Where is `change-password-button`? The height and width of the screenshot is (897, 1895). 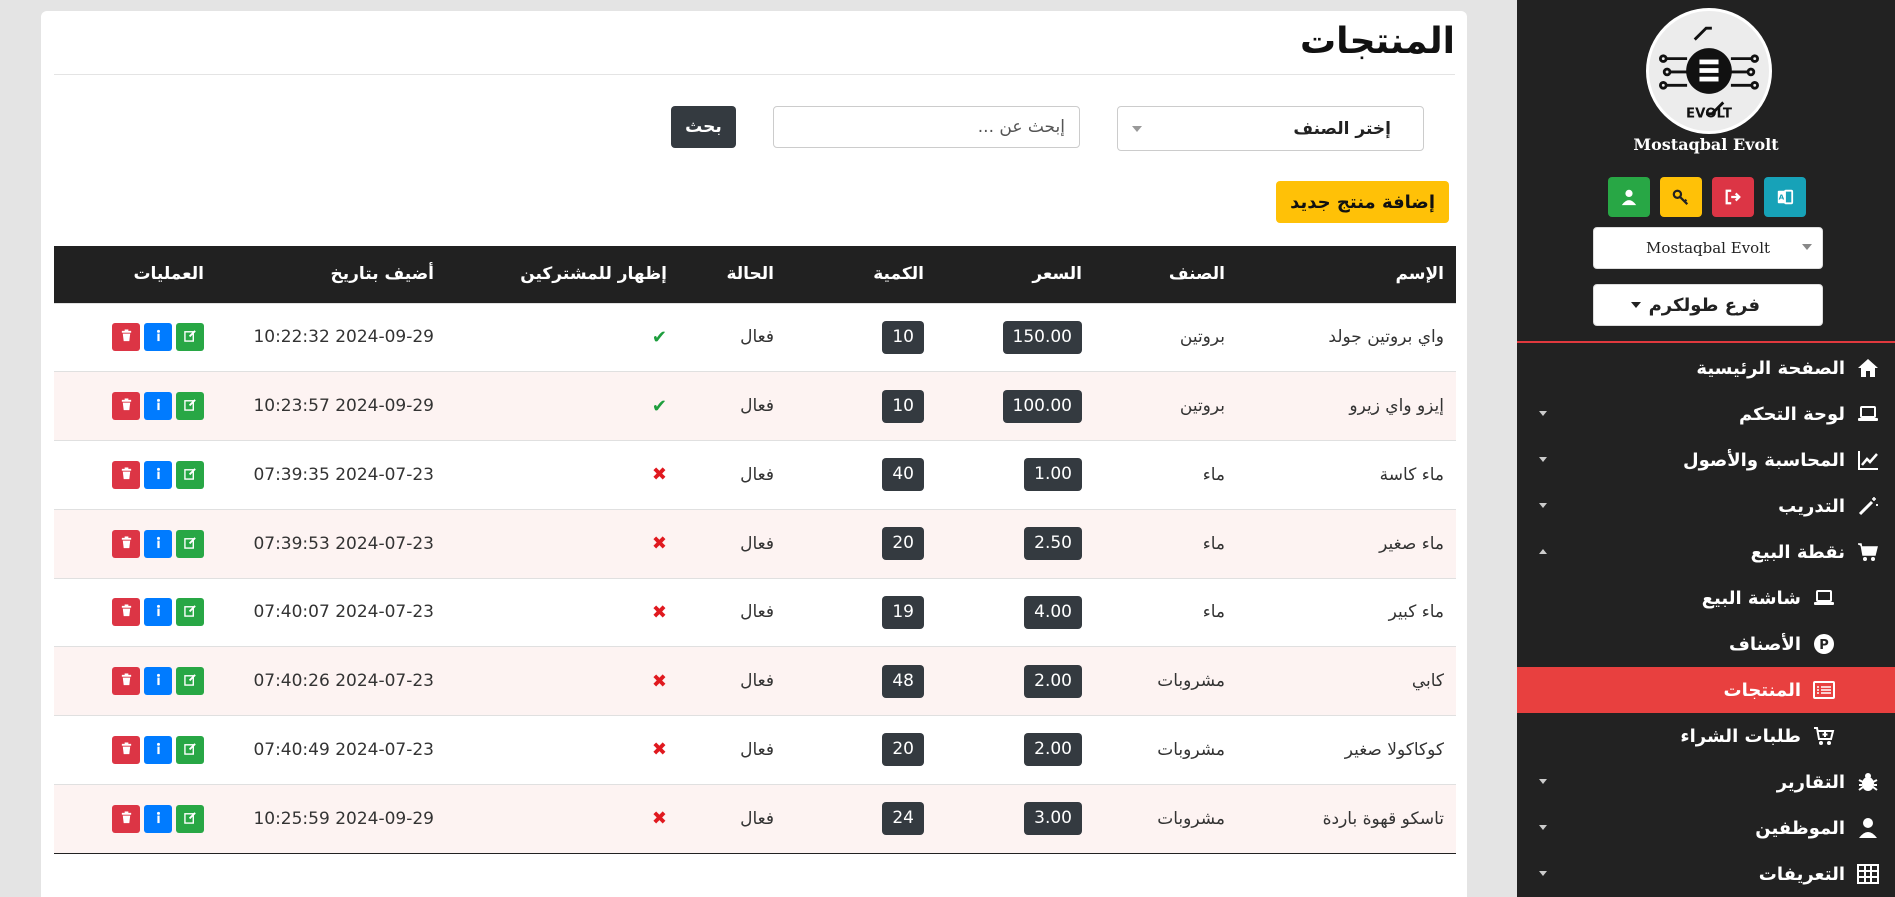 change-password-button is located at coordinates (1681, 197).